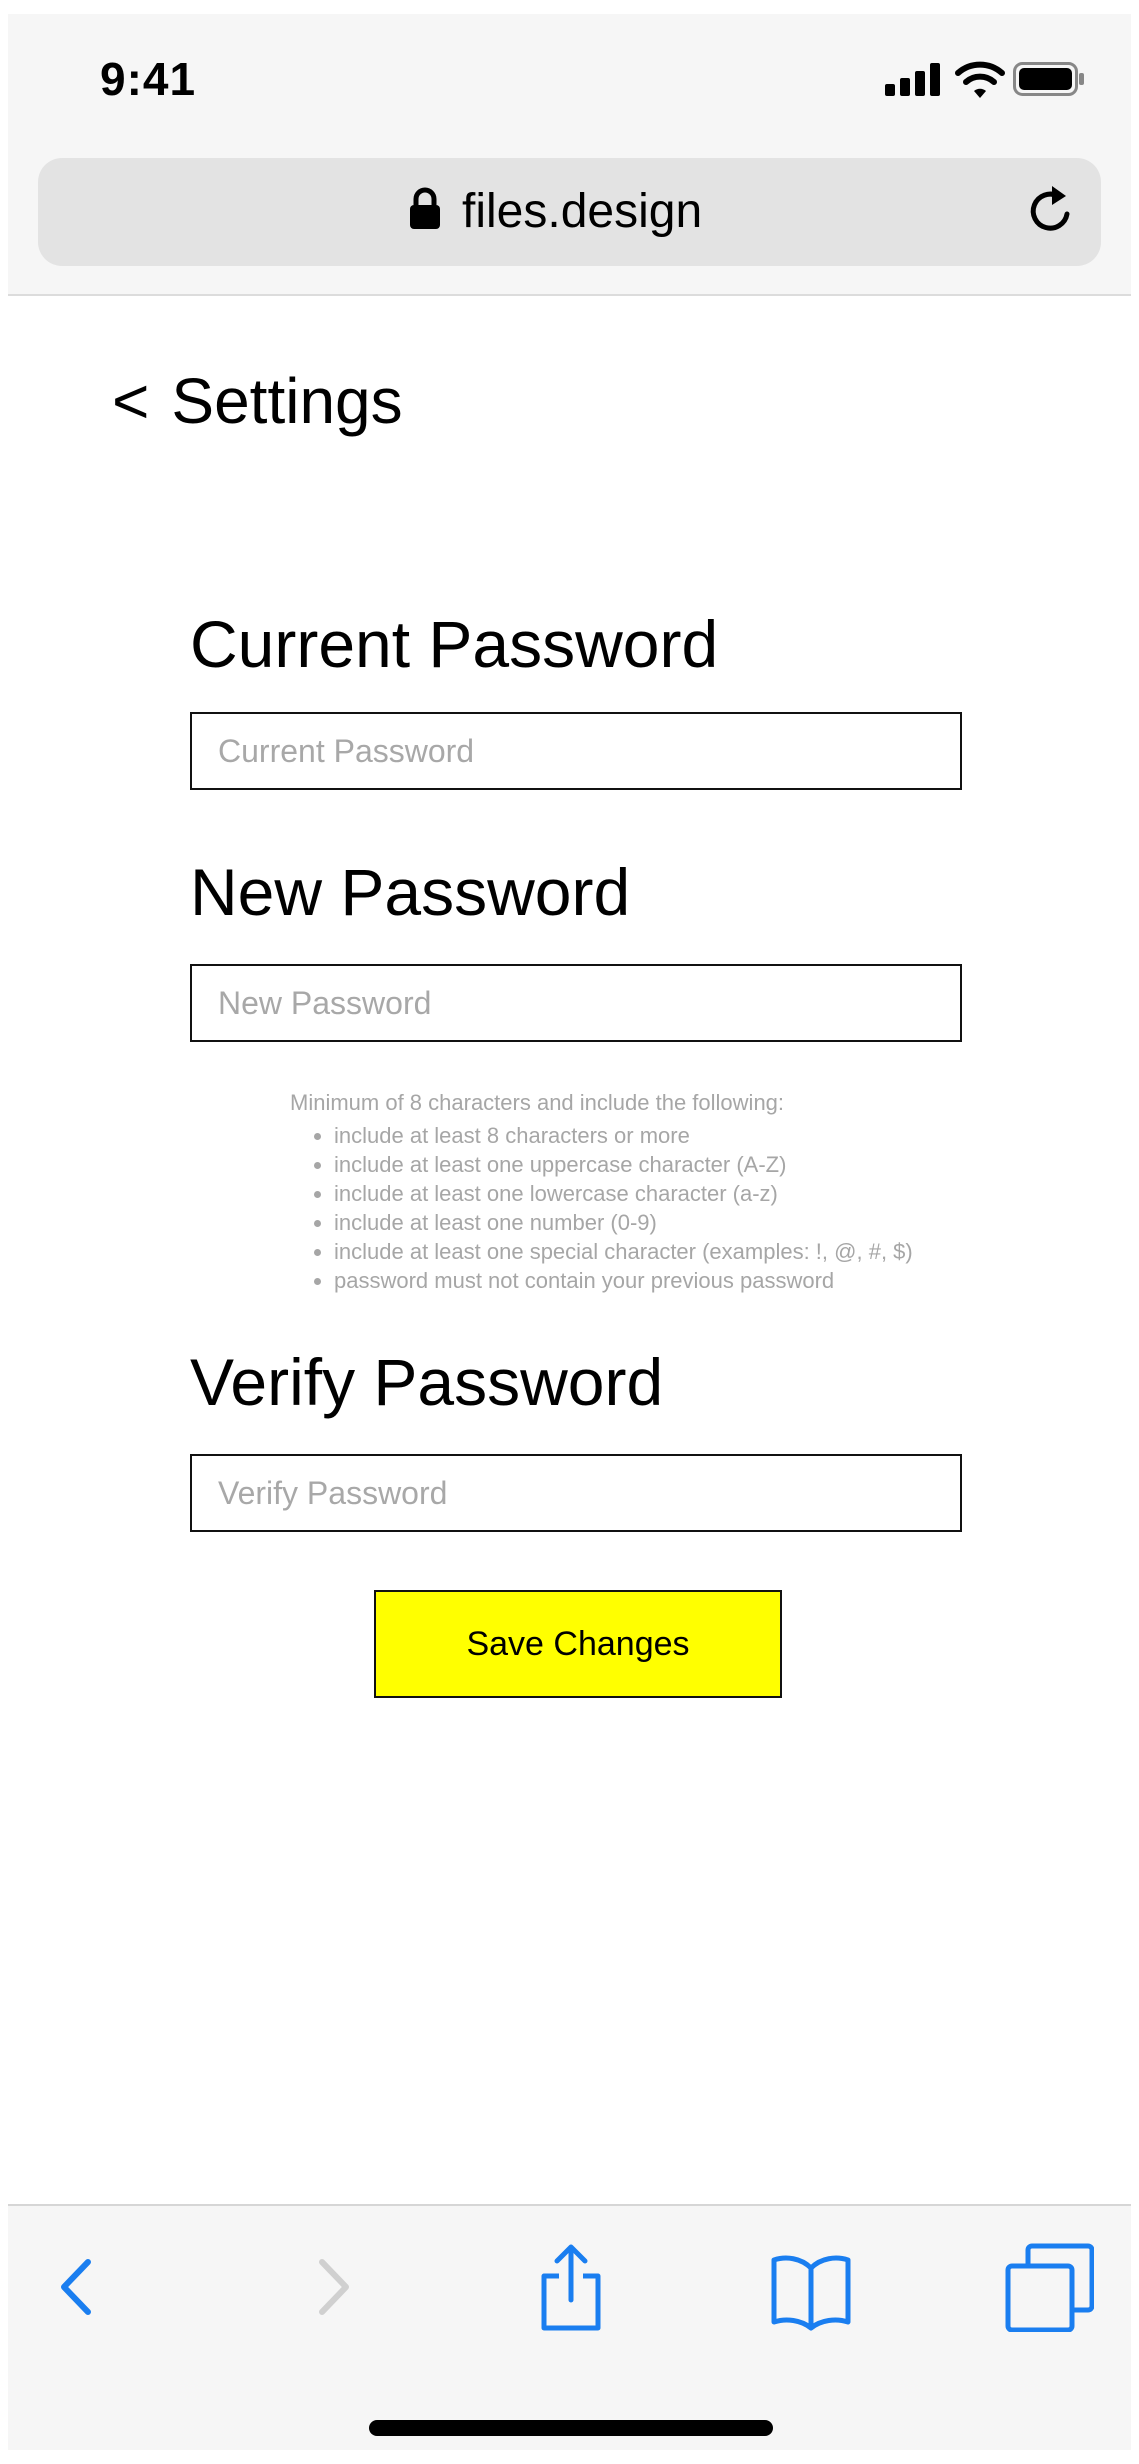  I want to click on current-password-label: Current Password, so click(454, 644).